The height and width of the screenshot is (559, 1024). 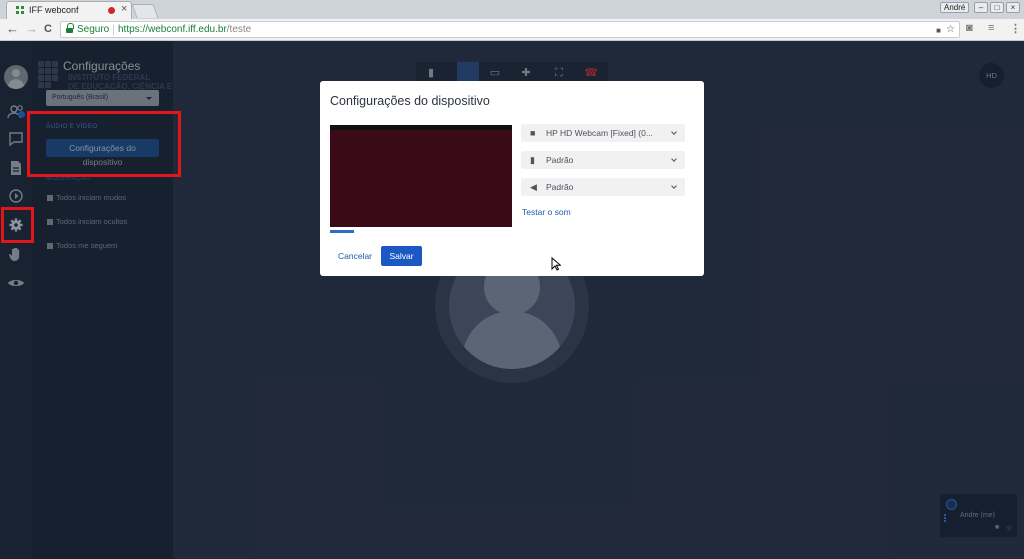 What do you see at coordinates (111, 10) in the screenshot?
I see `recording-icon` at bounding box center [111, 10].